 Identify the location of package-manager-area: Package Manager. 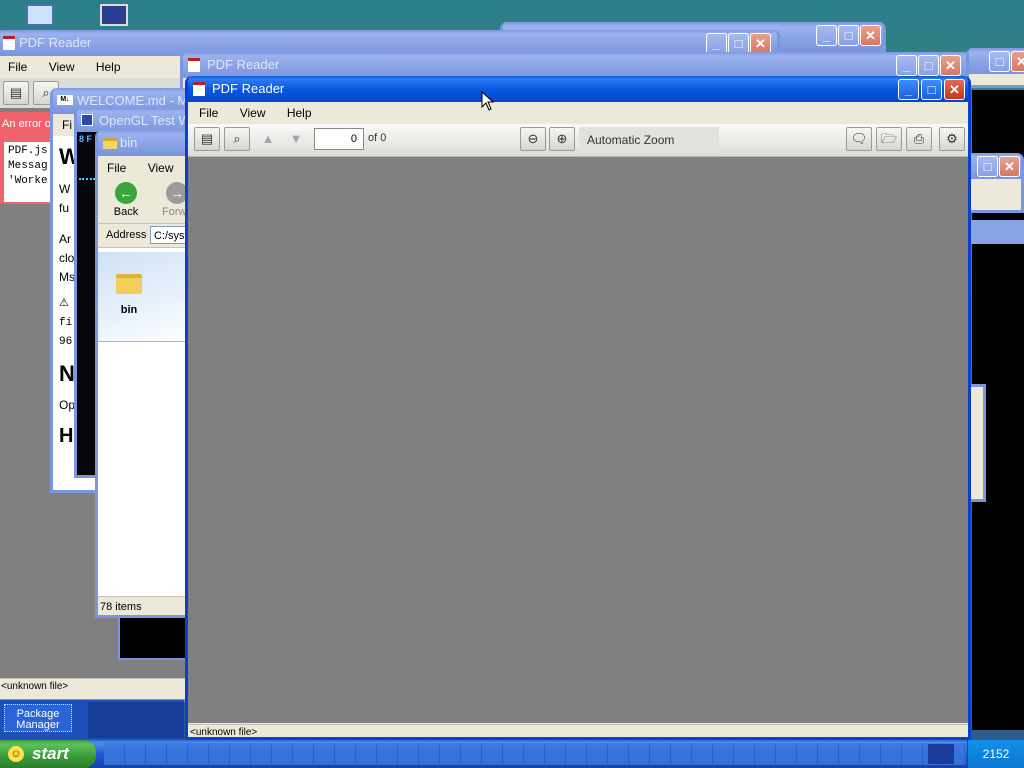
(92, 720).